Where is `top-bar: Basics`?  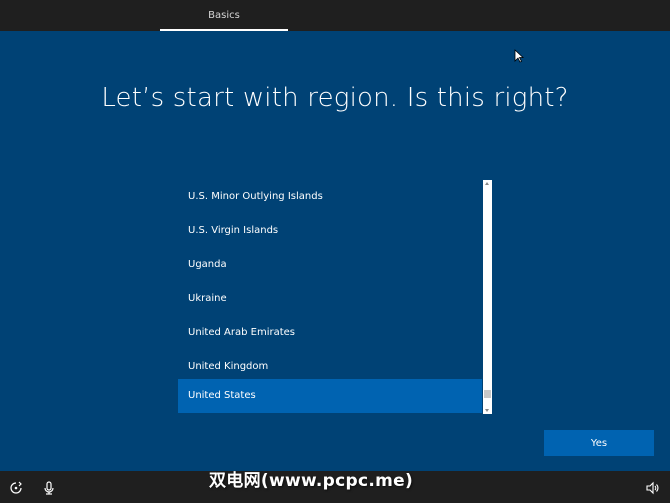 top-bar: Basics is located at coordinates (335, 15).